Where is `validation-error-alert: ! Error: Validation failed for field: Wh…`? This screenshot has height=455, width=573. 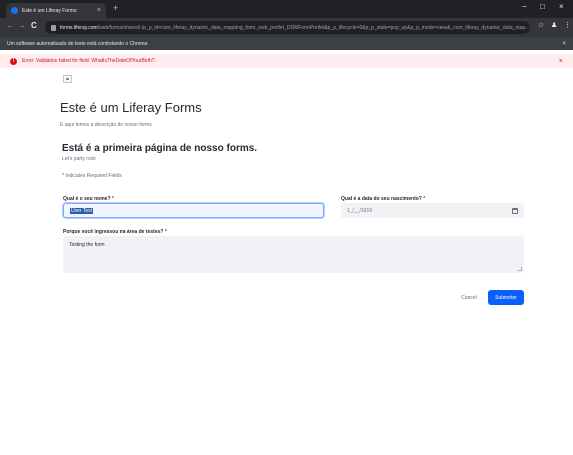 validation-error-alert: ! Error: Validation failed for field: Wh… is located at coordinates (286, 61).